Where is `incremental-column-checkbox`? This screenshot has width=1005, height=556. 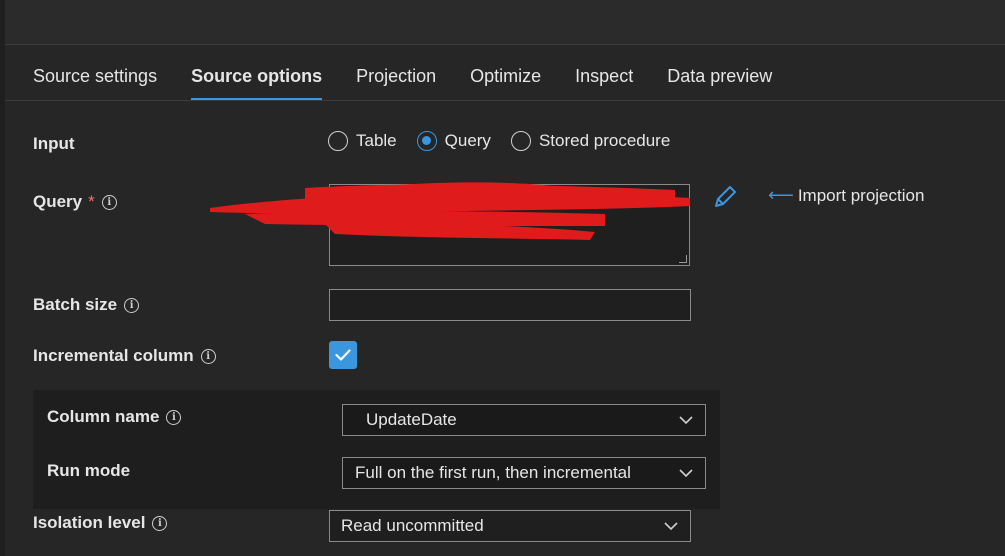
incremental-column-checkbox is located at coordinates (343, 355).